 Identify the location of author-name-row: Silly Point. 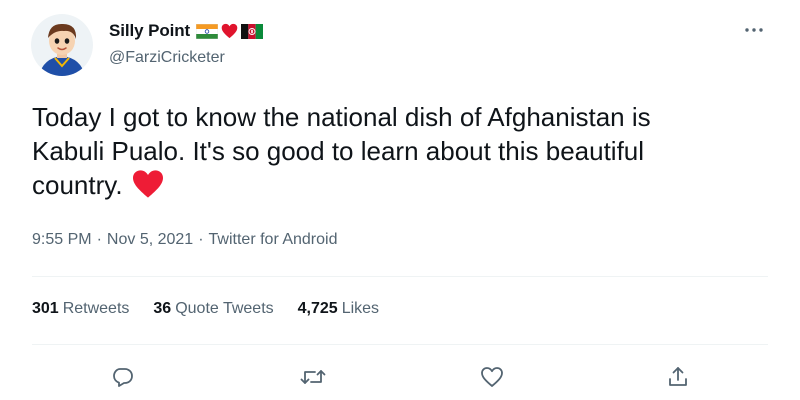
(186, 31).